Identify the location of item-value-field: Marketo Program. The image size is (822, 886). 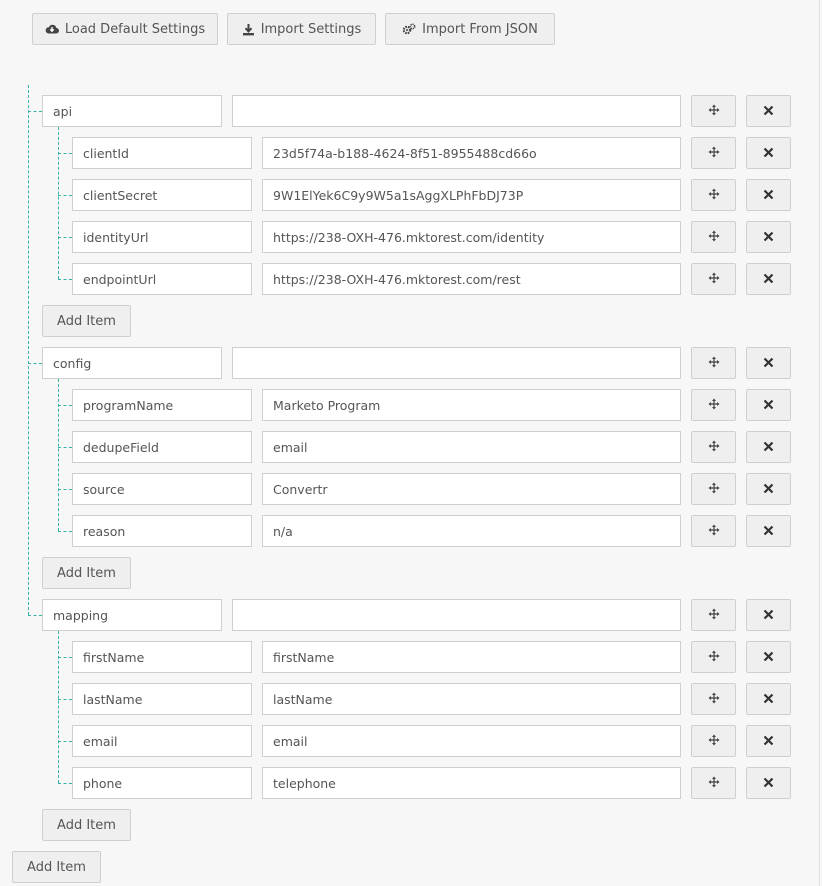
(471, 405).